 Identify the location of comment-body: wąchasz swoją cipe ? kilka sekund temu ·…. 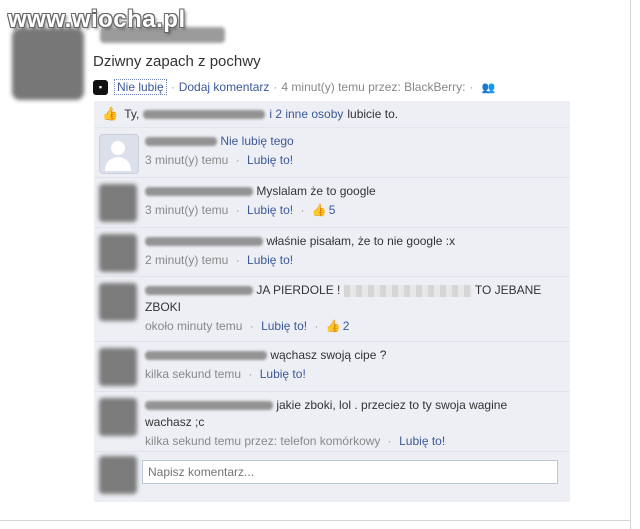
(350, 365).